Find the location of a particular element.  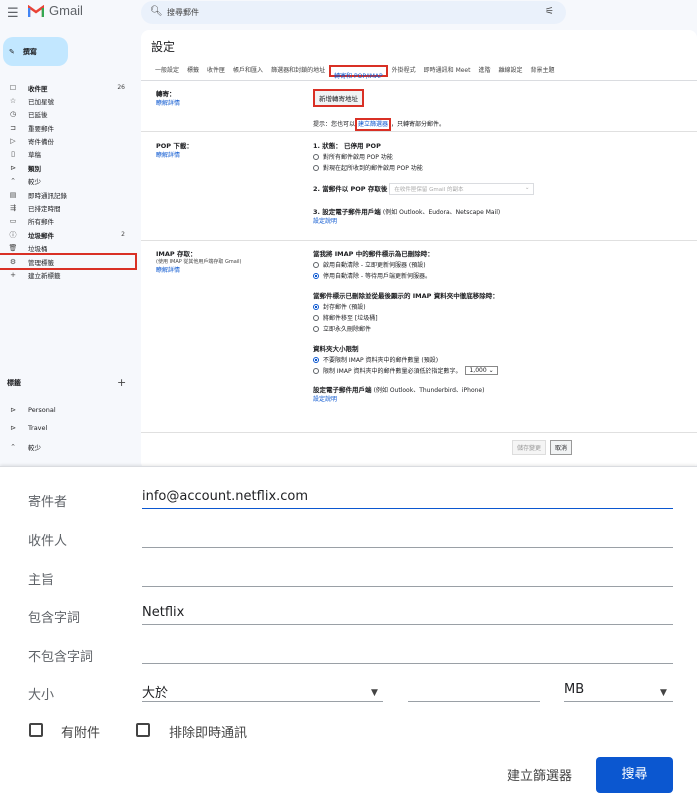

size-operator-select: 大於 is located at coordinates (262, 692).